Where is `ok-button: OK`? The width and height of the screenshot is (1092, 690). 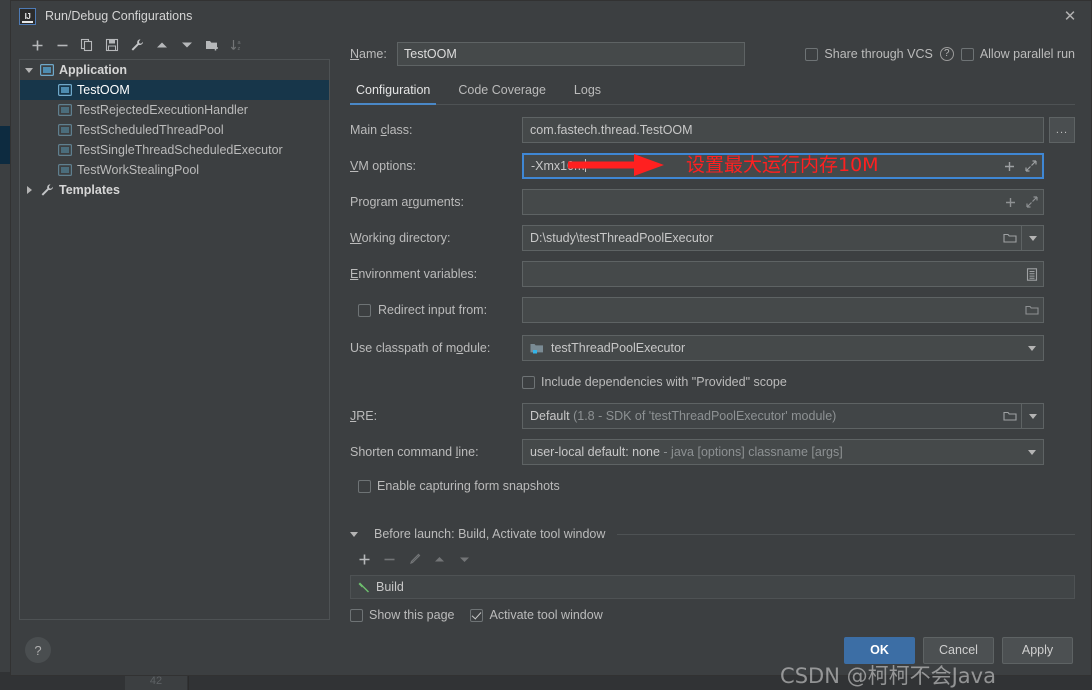 ok-button: OK is located at coordinates (879, 650).